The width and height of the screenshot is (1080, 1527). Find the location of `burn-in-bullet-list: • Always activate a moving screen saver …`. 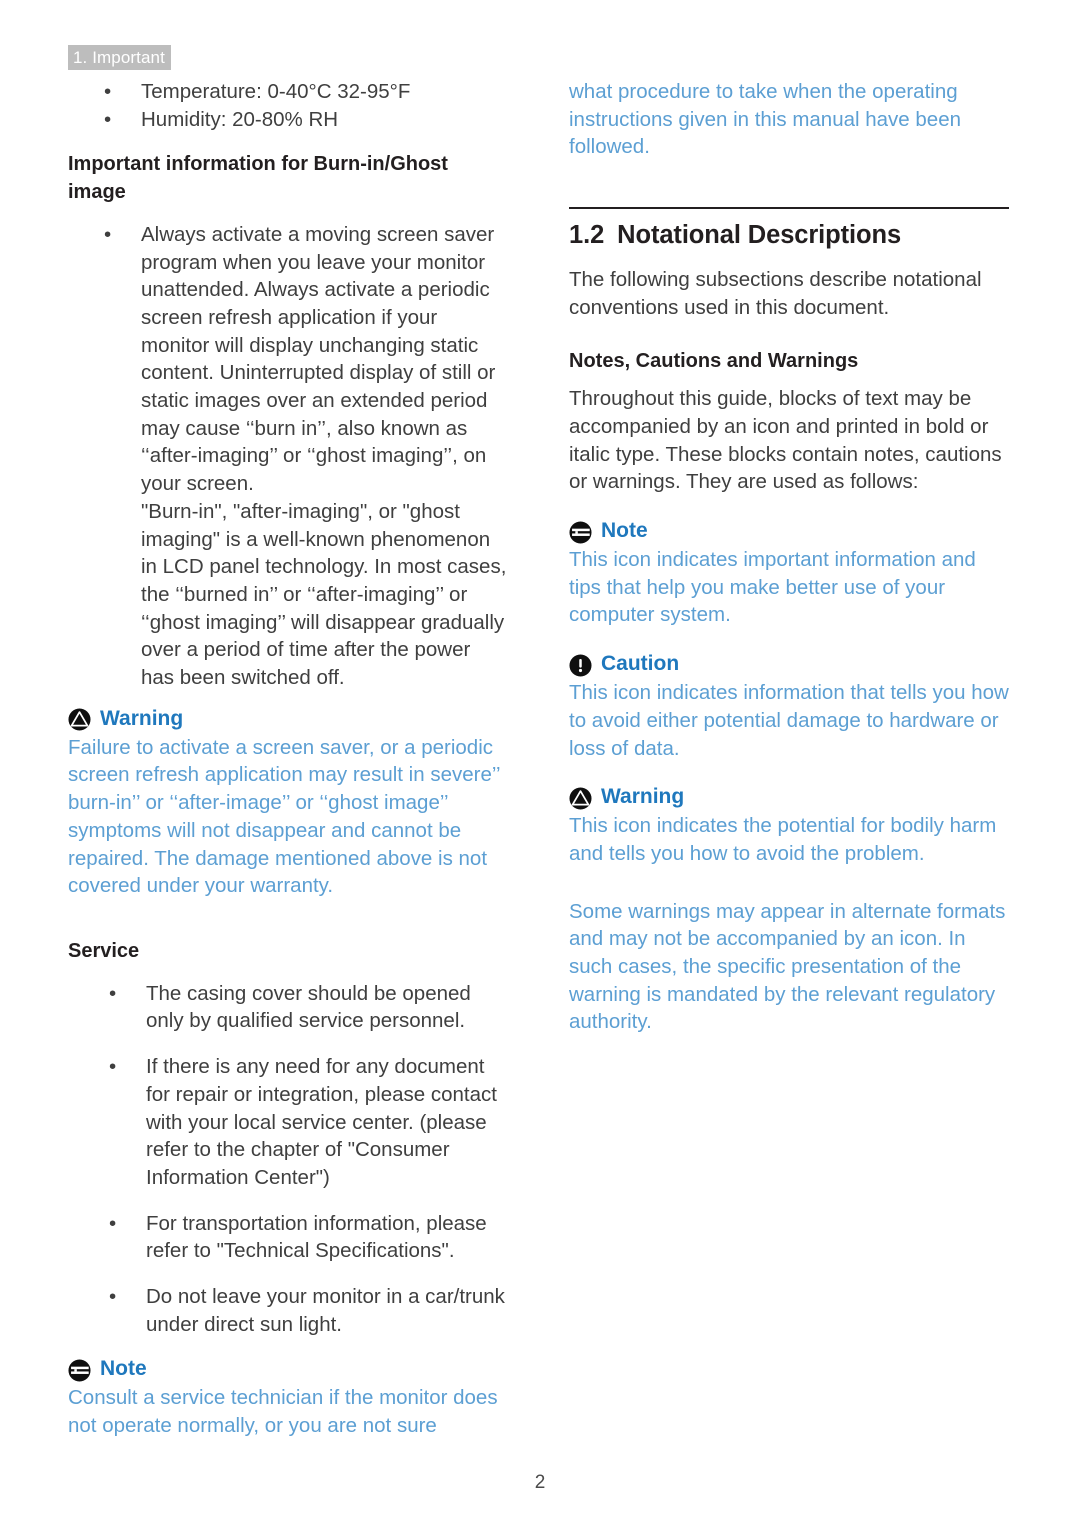

burn-in-bullet-list: • Always activate a moving screen saver … is located at coordinates (288, 359).